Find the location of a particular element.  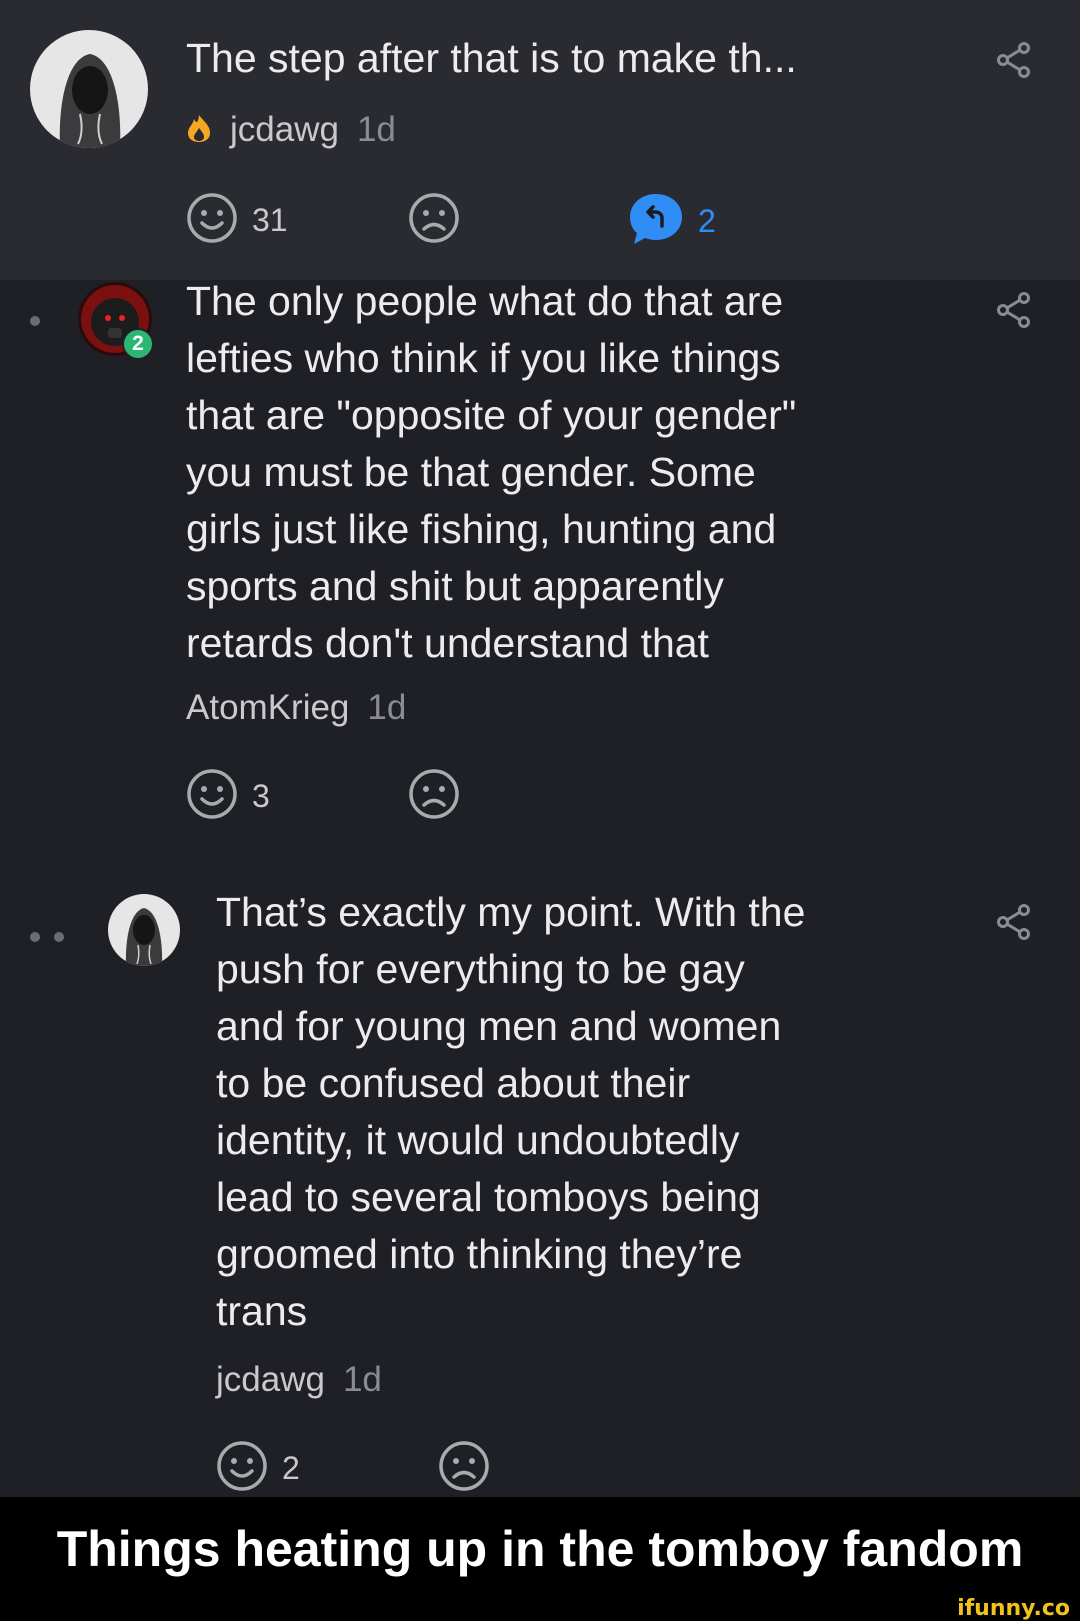

meme-caption: Things heating up in the tomboy fandom is located at coordinates (540, 1549).